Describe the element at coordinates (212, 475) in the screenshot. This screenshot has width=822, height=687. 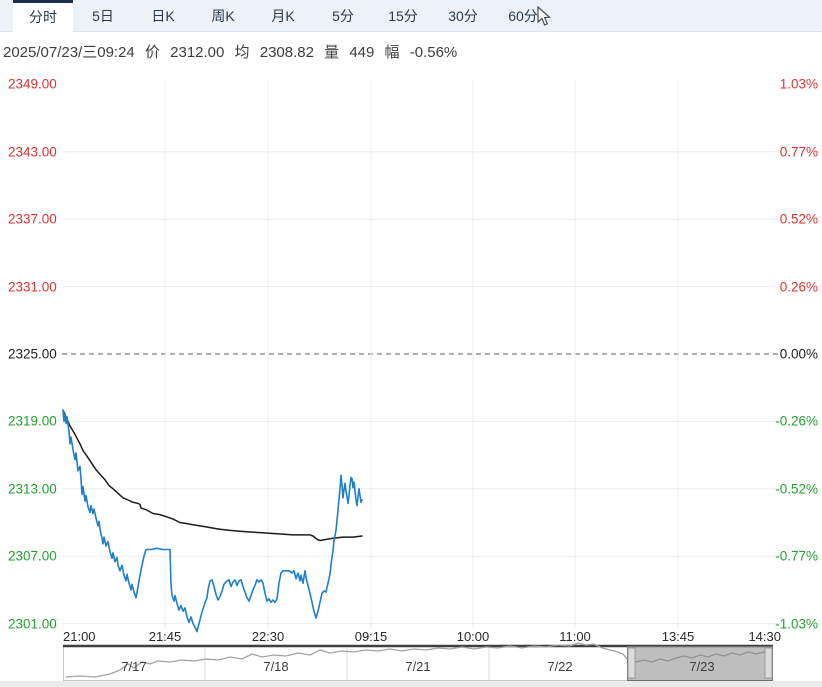
I see `average-line` at that location.